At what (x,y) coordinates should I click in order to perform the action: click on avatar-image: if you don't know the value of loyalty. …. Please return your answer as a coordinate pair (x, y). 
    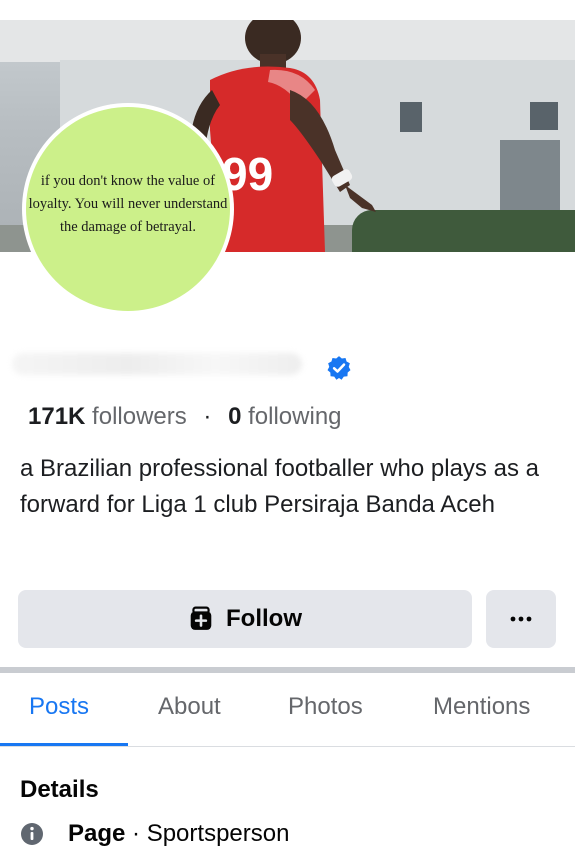
    Looking at the image, I should click on (128, 209).